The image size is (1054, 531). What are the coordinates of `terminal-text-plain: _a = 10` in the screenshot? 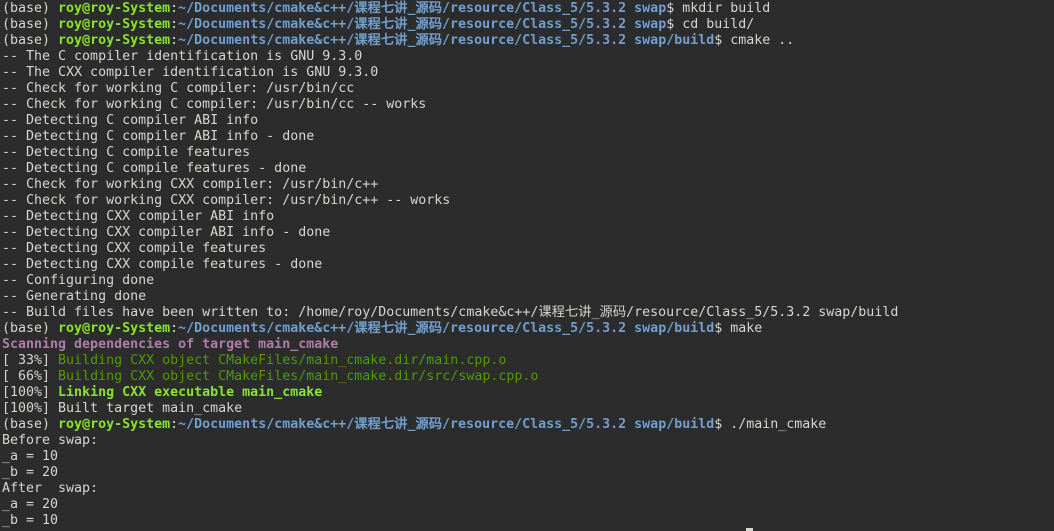 It's located at (30, 456).